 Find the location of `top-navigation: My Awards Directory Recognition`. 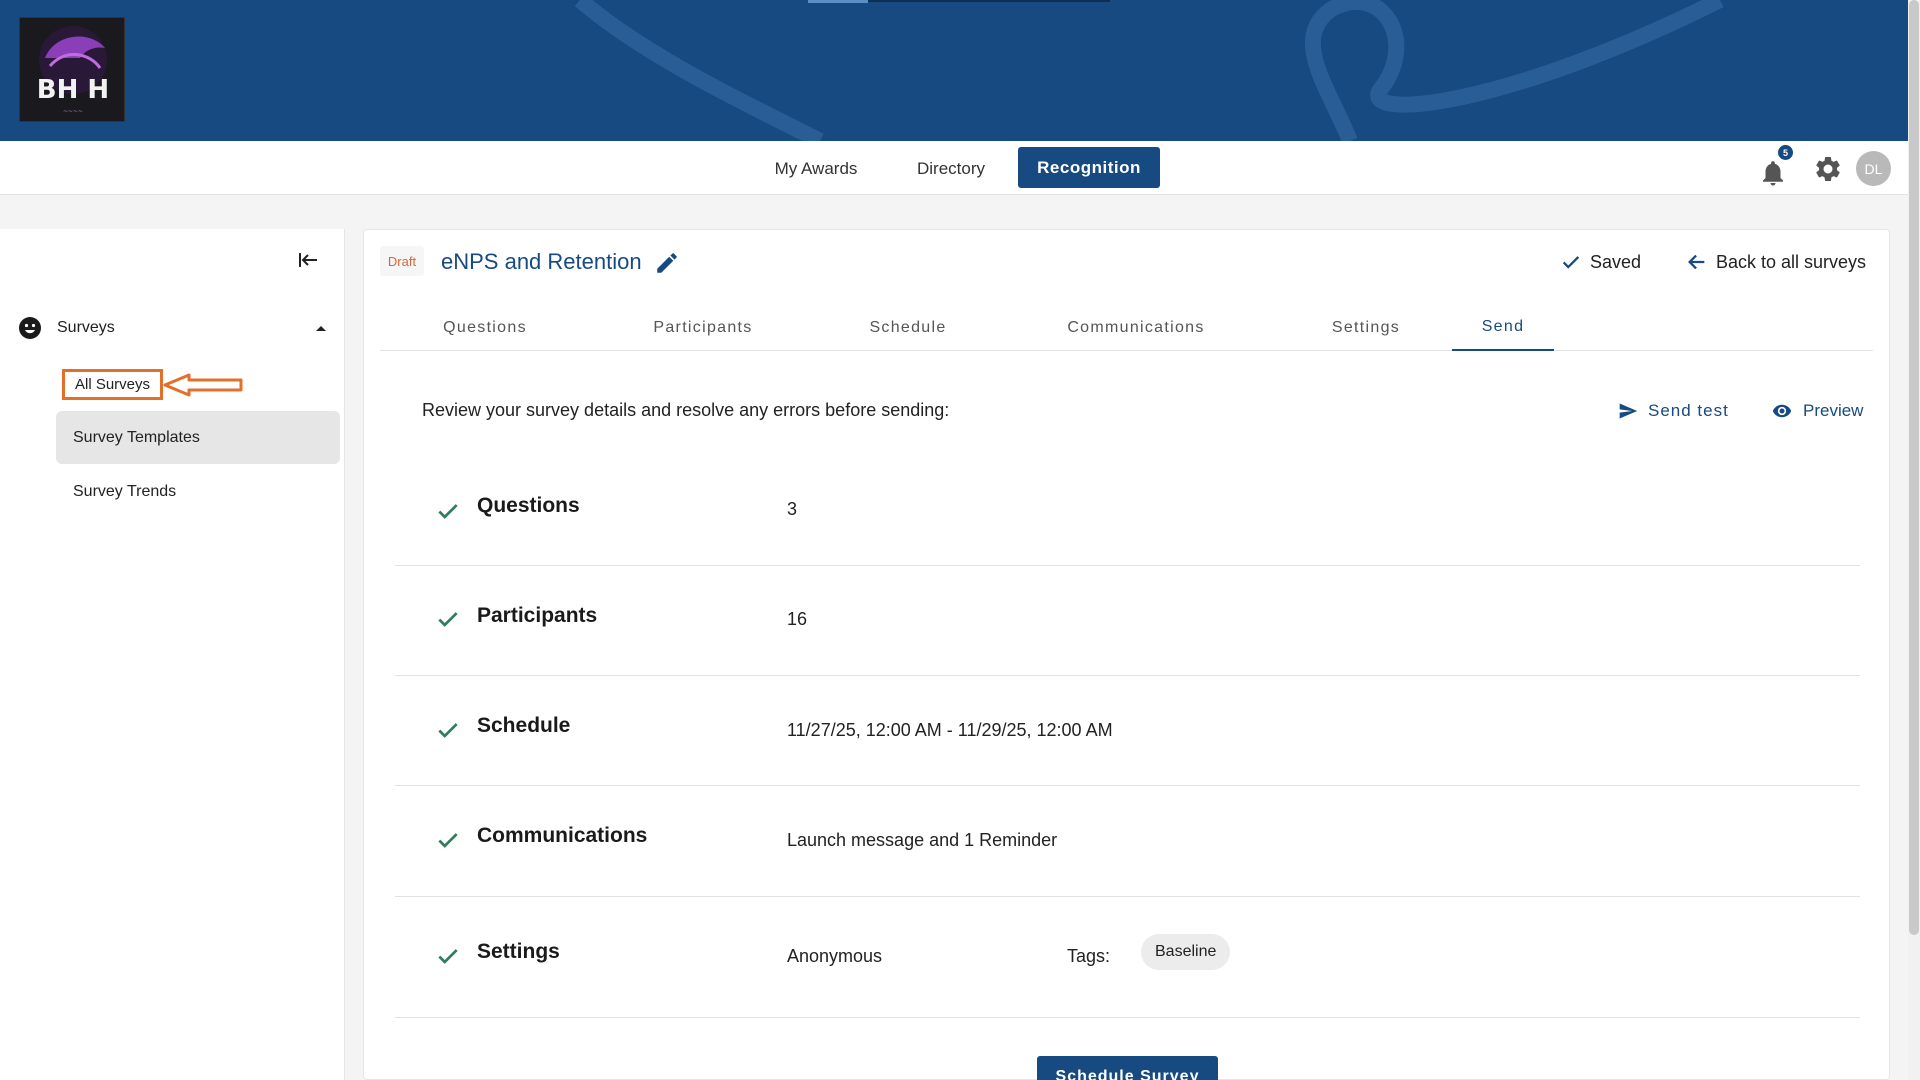

top-navigation: My Awards Directory Recognition is located at coordinates (954, 168).